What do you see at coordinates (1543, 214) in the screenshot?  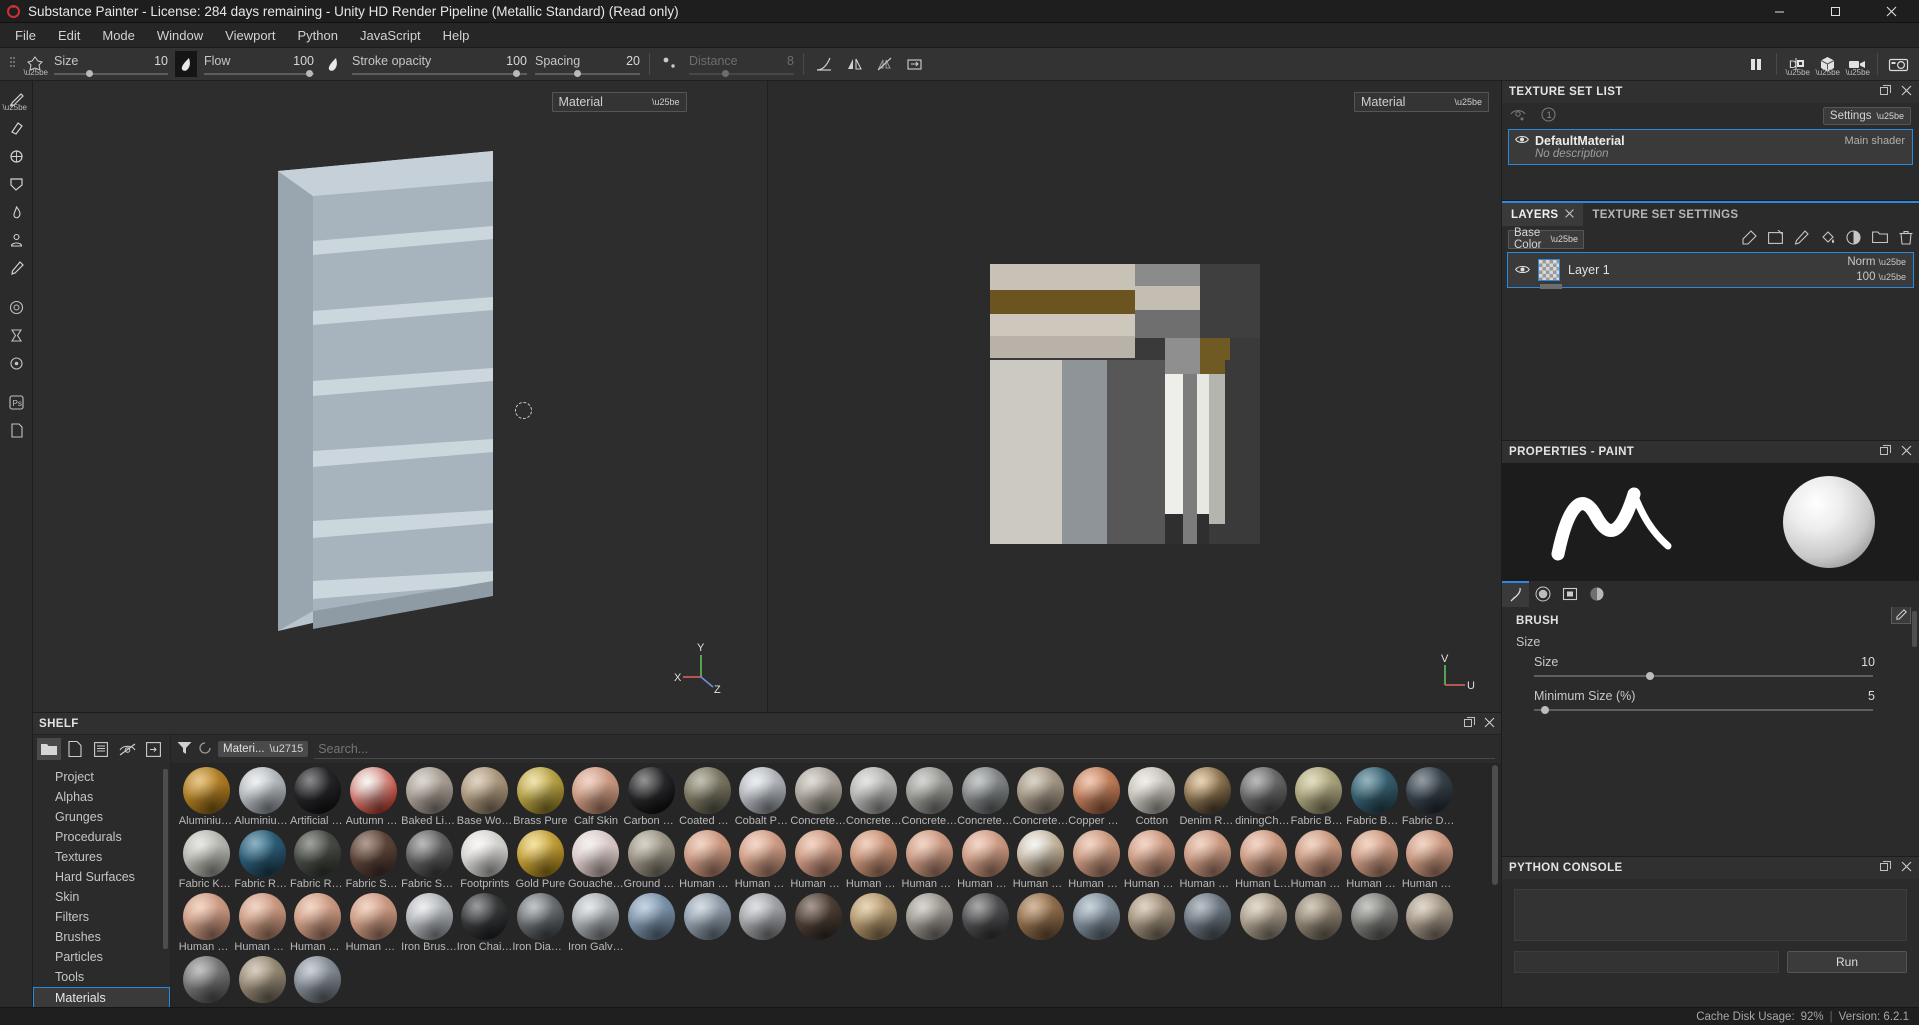 I see `tab-layers: LAYERS` at bounding box center [1543, 214].